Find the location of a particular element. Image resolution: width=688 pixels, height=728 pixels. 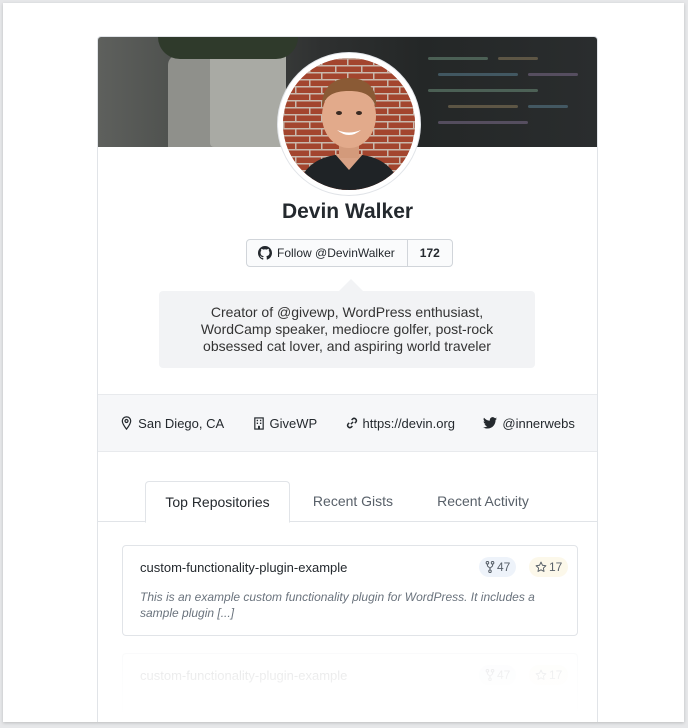

follow-label: Follow @DevinWalker is located at coordinates (336, 253).